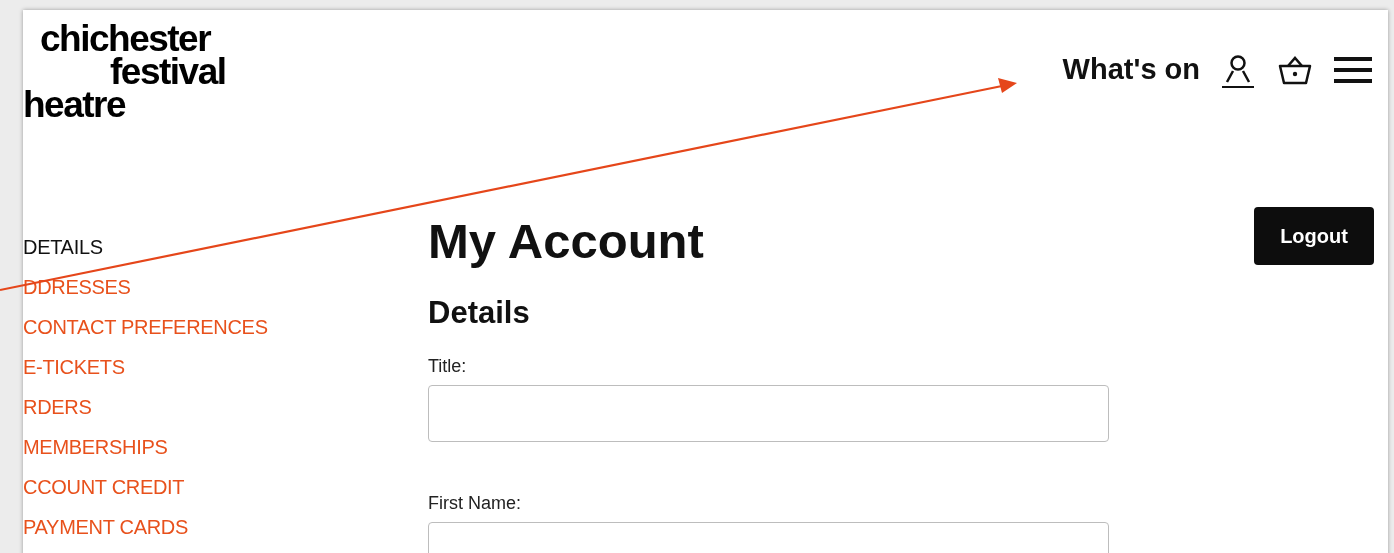 This screenshot has height=553, width=1394. What do you see at coordinates (475, 503) in the screenshot?
I see `field-label: First Name:` at bounding box center [475, 503].